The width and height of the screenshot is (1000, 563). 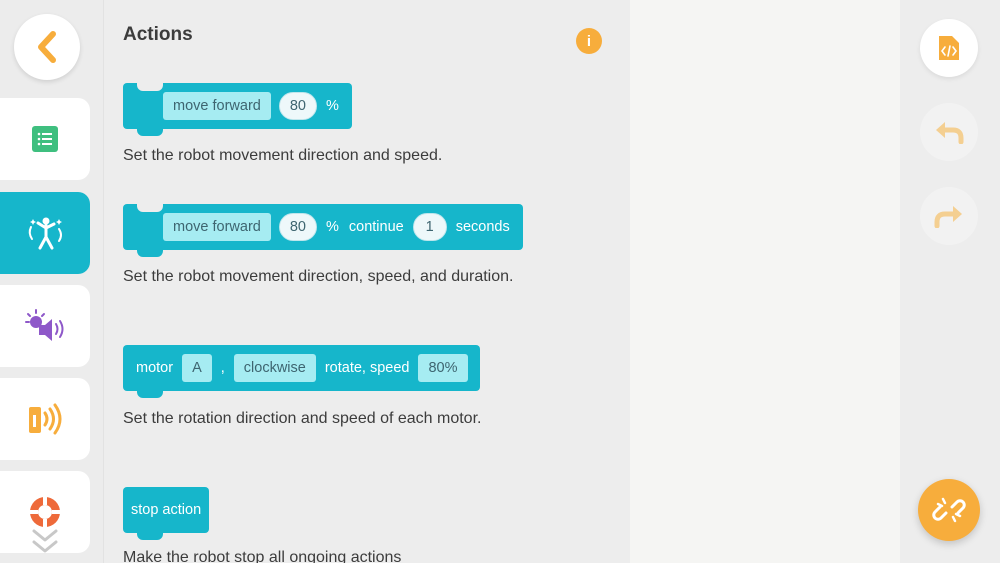 I want to click on code-view-button, so click(x=949, y=48).